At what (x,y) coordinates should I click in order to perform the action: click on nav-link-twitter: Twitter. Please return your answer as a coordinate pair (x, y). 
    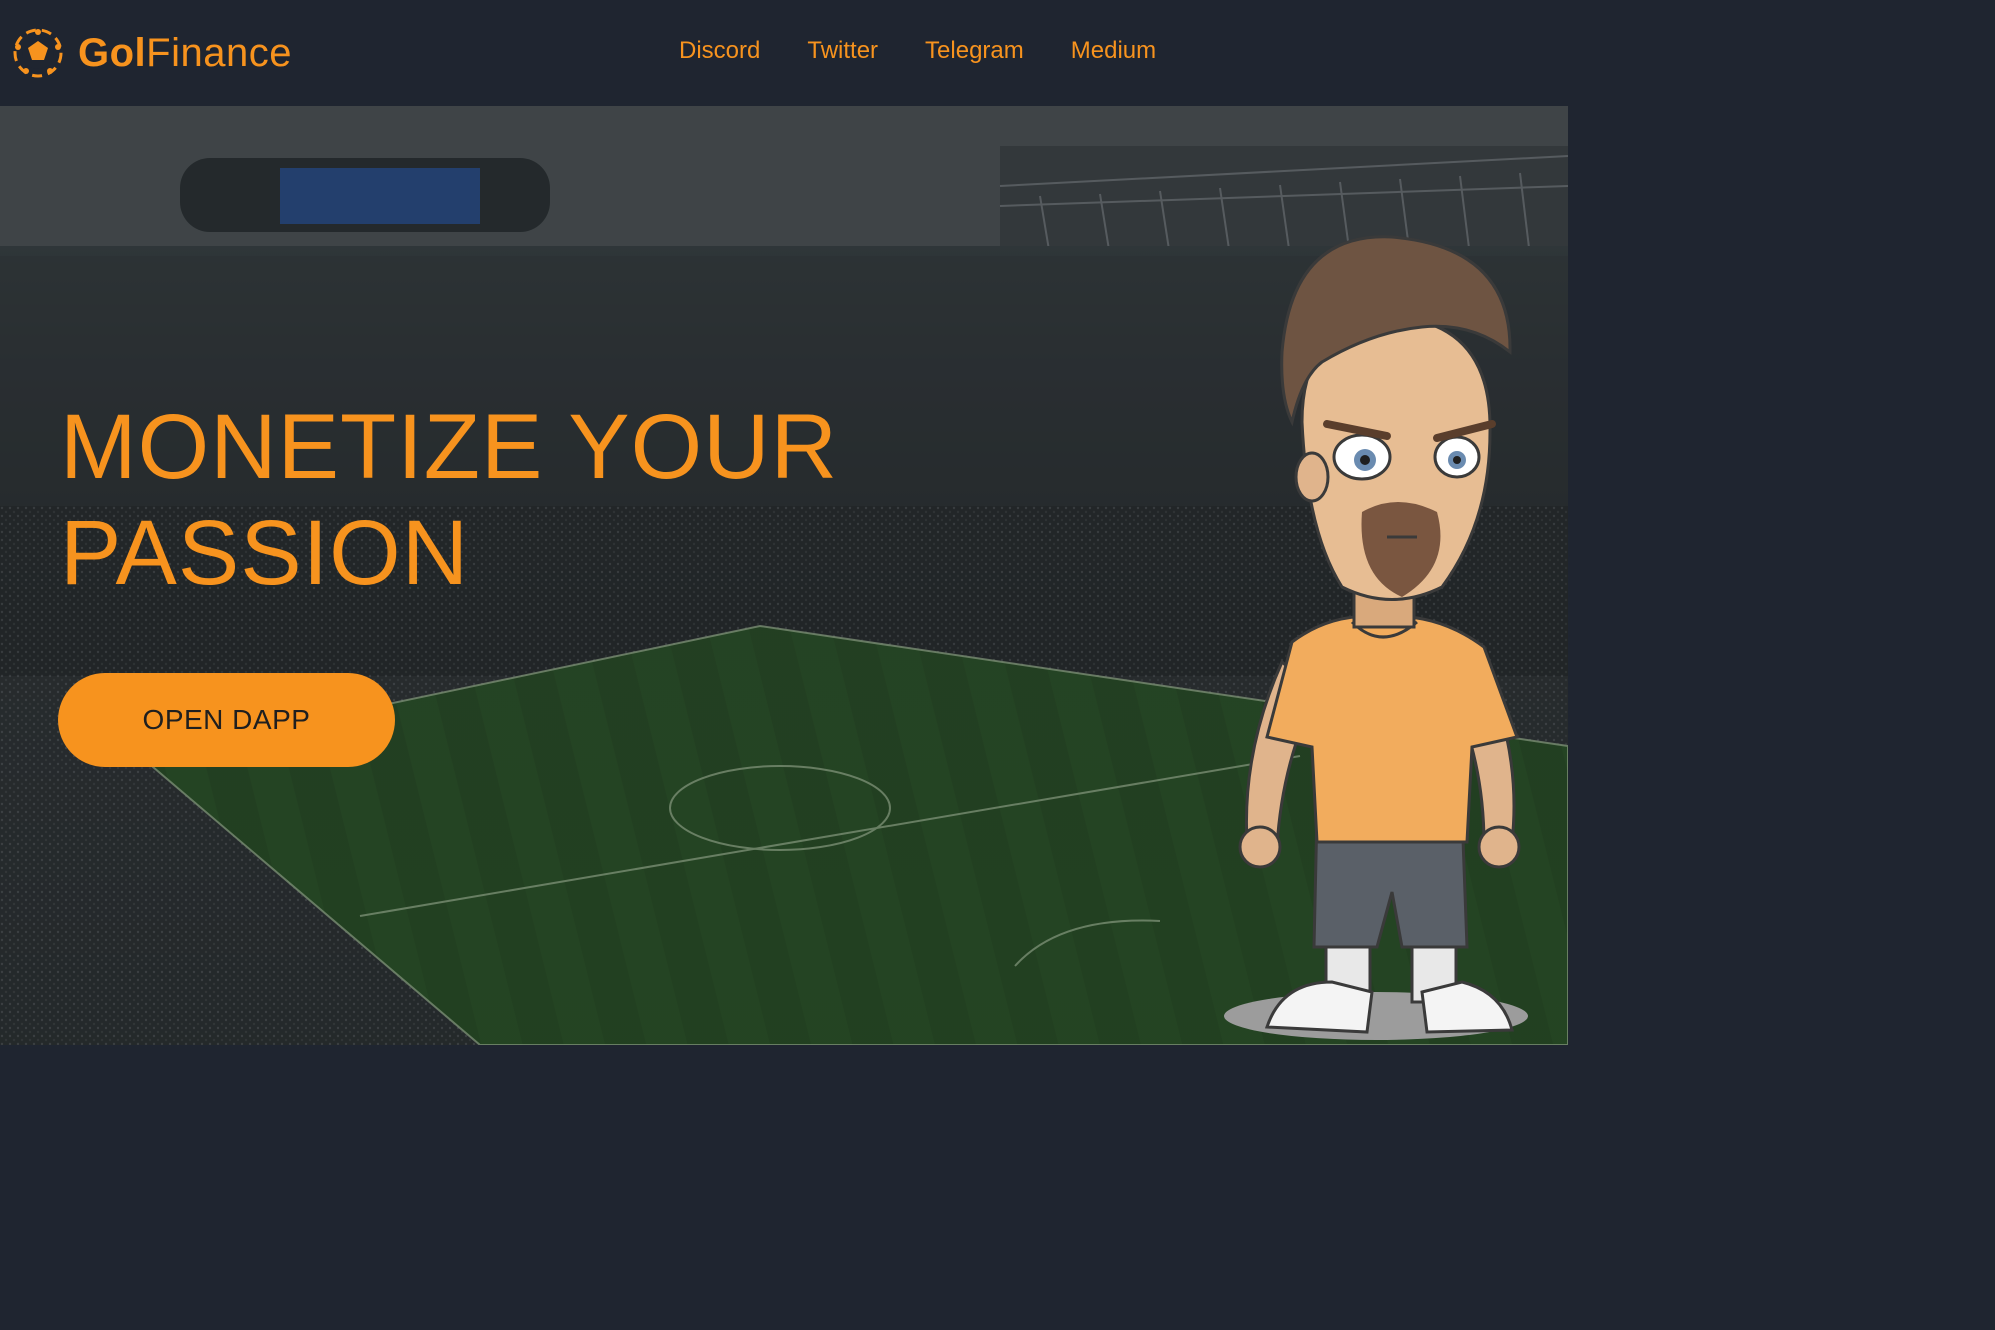
    Looking at the image, I should click on (842, 51).